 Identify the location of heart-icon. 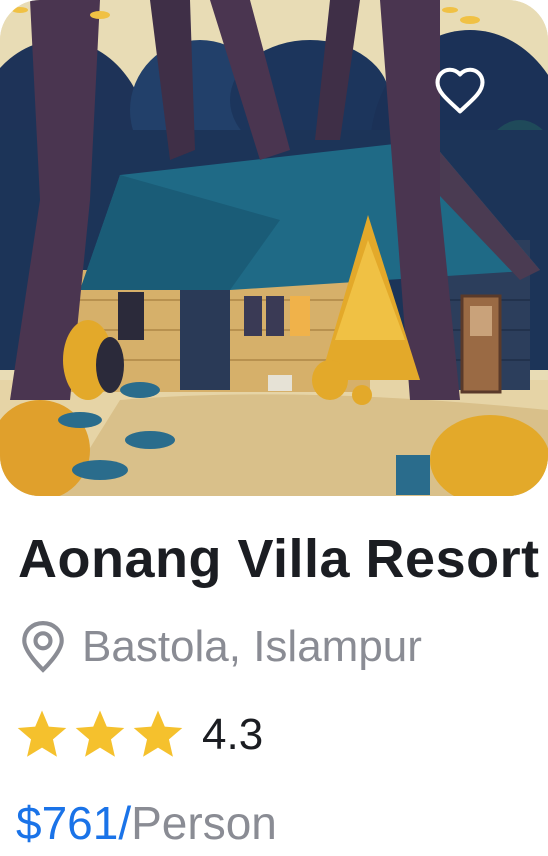
(460, 90).